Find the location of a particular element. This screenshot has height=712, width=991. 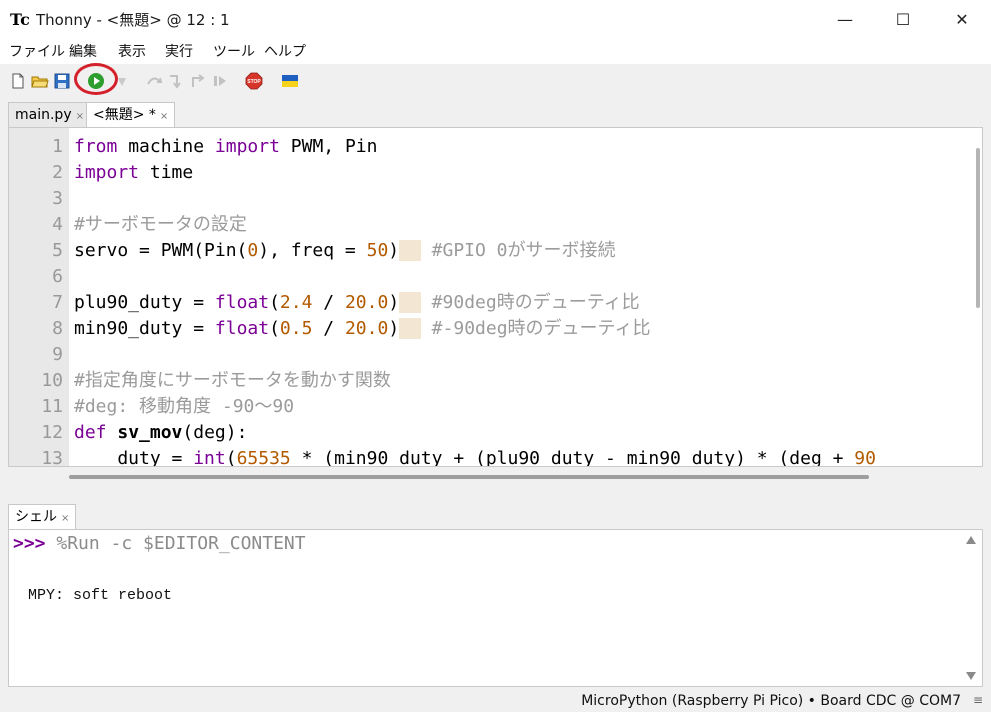

code-line: #サーボモータの設定 is located at coordinates (160, 225).